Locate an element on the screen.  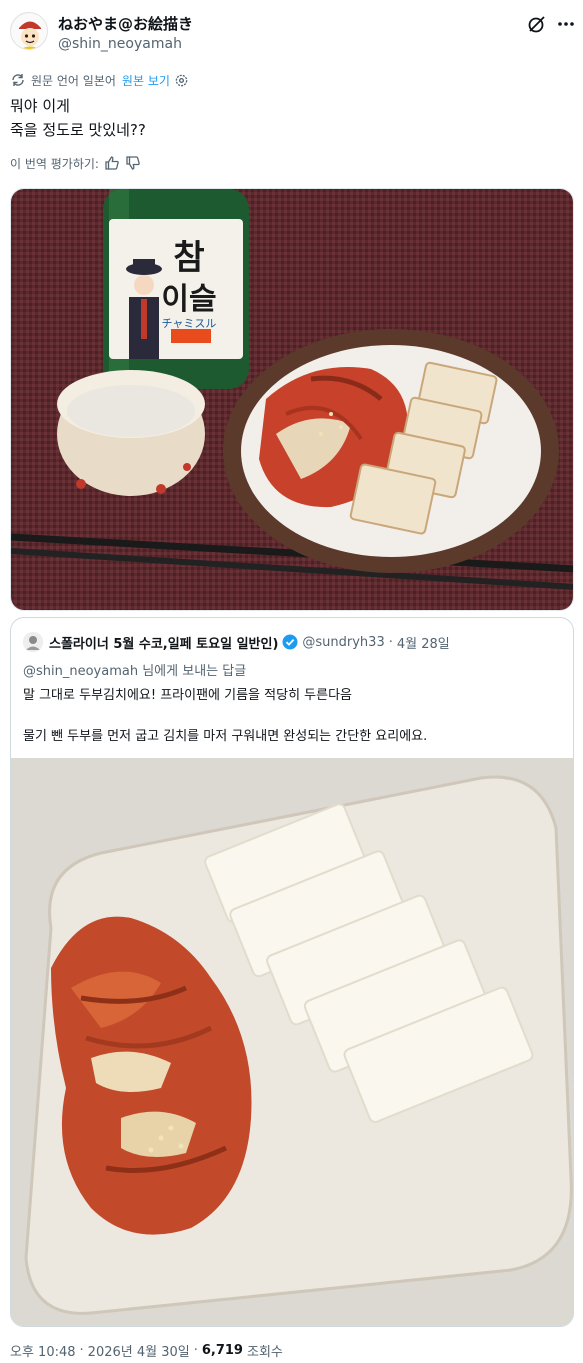
quoted-tweet-date: 4월 28일 is located at coordinates (423, 642).